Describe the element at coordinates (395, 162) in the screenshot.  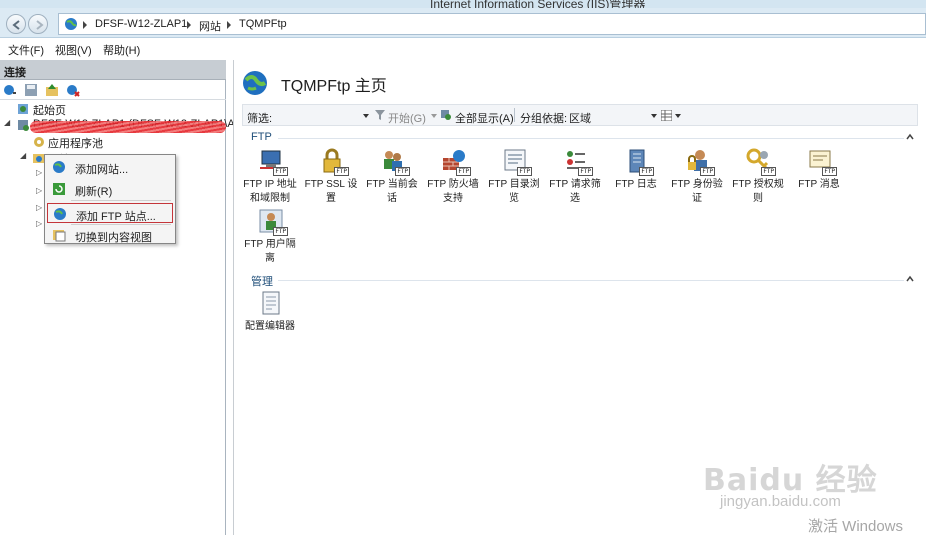
I see `sessions-icon: FTP` at that location.